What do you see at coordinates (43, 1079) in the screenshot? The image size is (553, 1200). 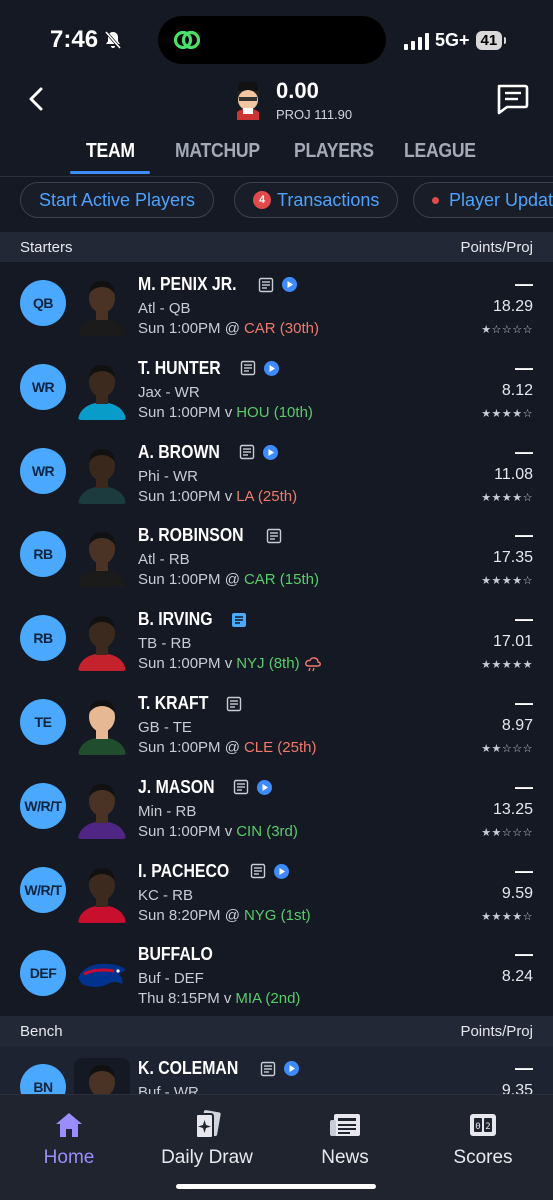 I see `position-slot-button: BN` at bounding box center [43, 1079].